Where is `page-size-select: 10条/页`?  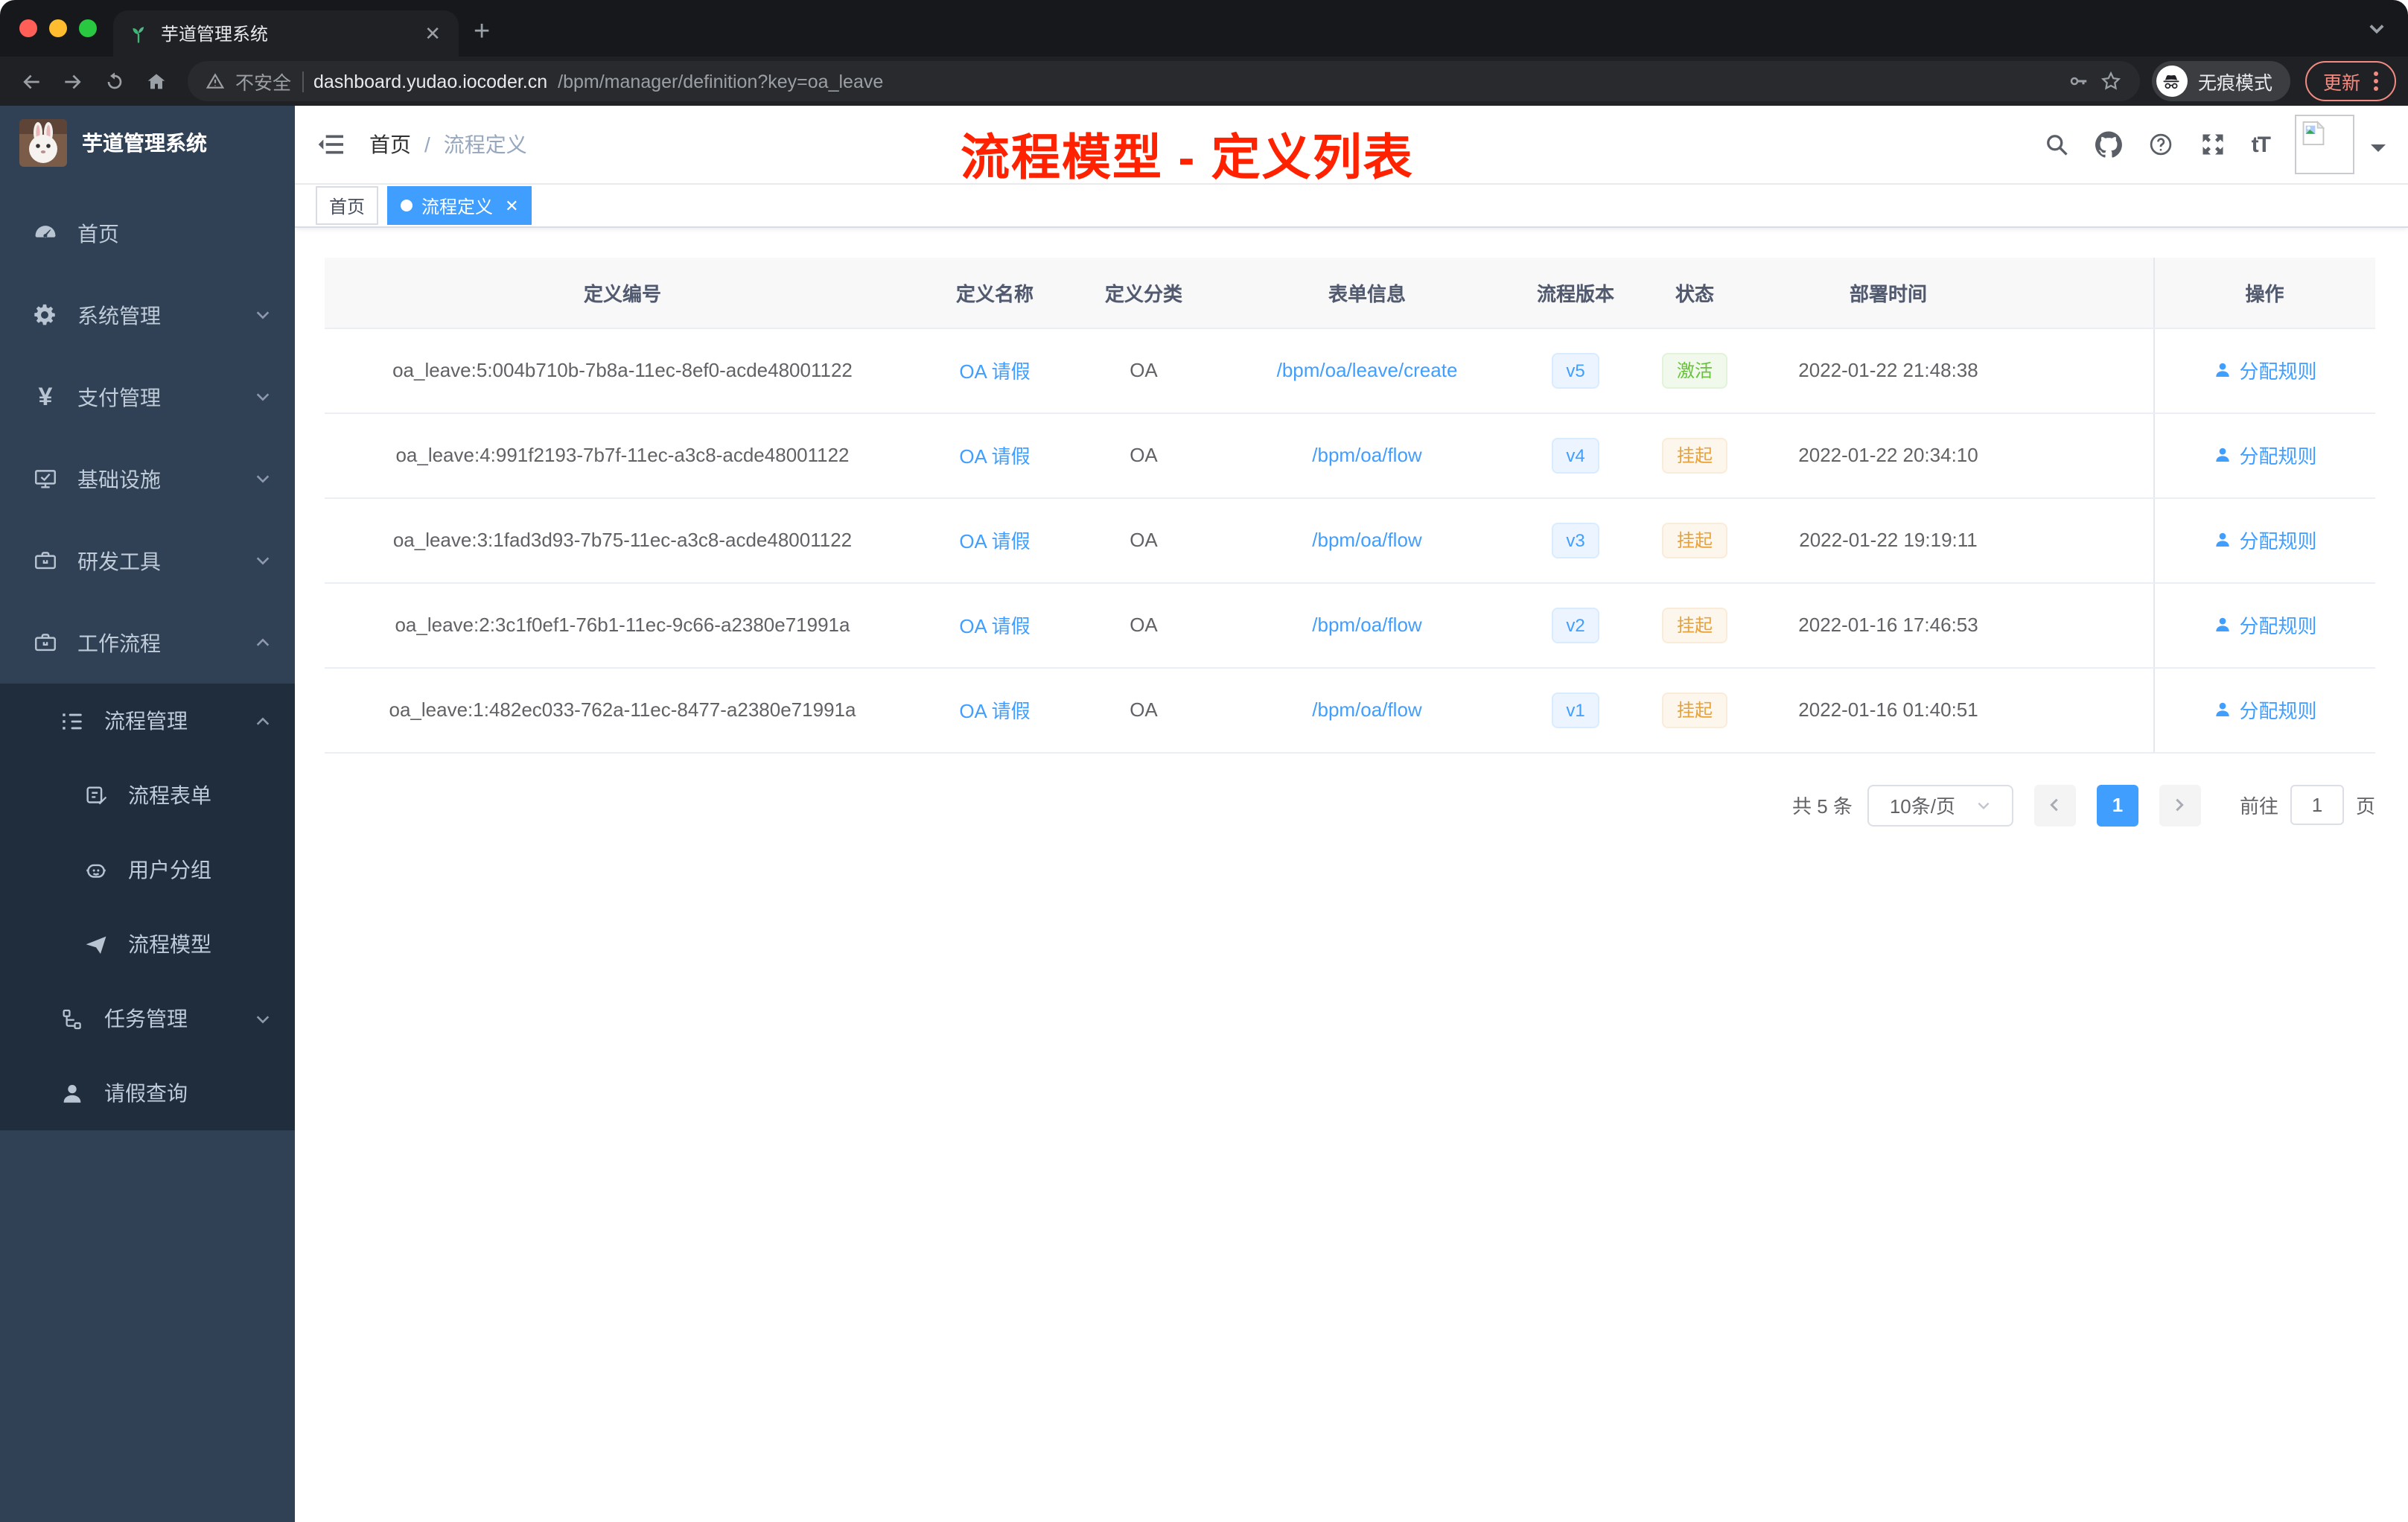
page-size-select: 10条/页 is located at coordinates (1940, 805).